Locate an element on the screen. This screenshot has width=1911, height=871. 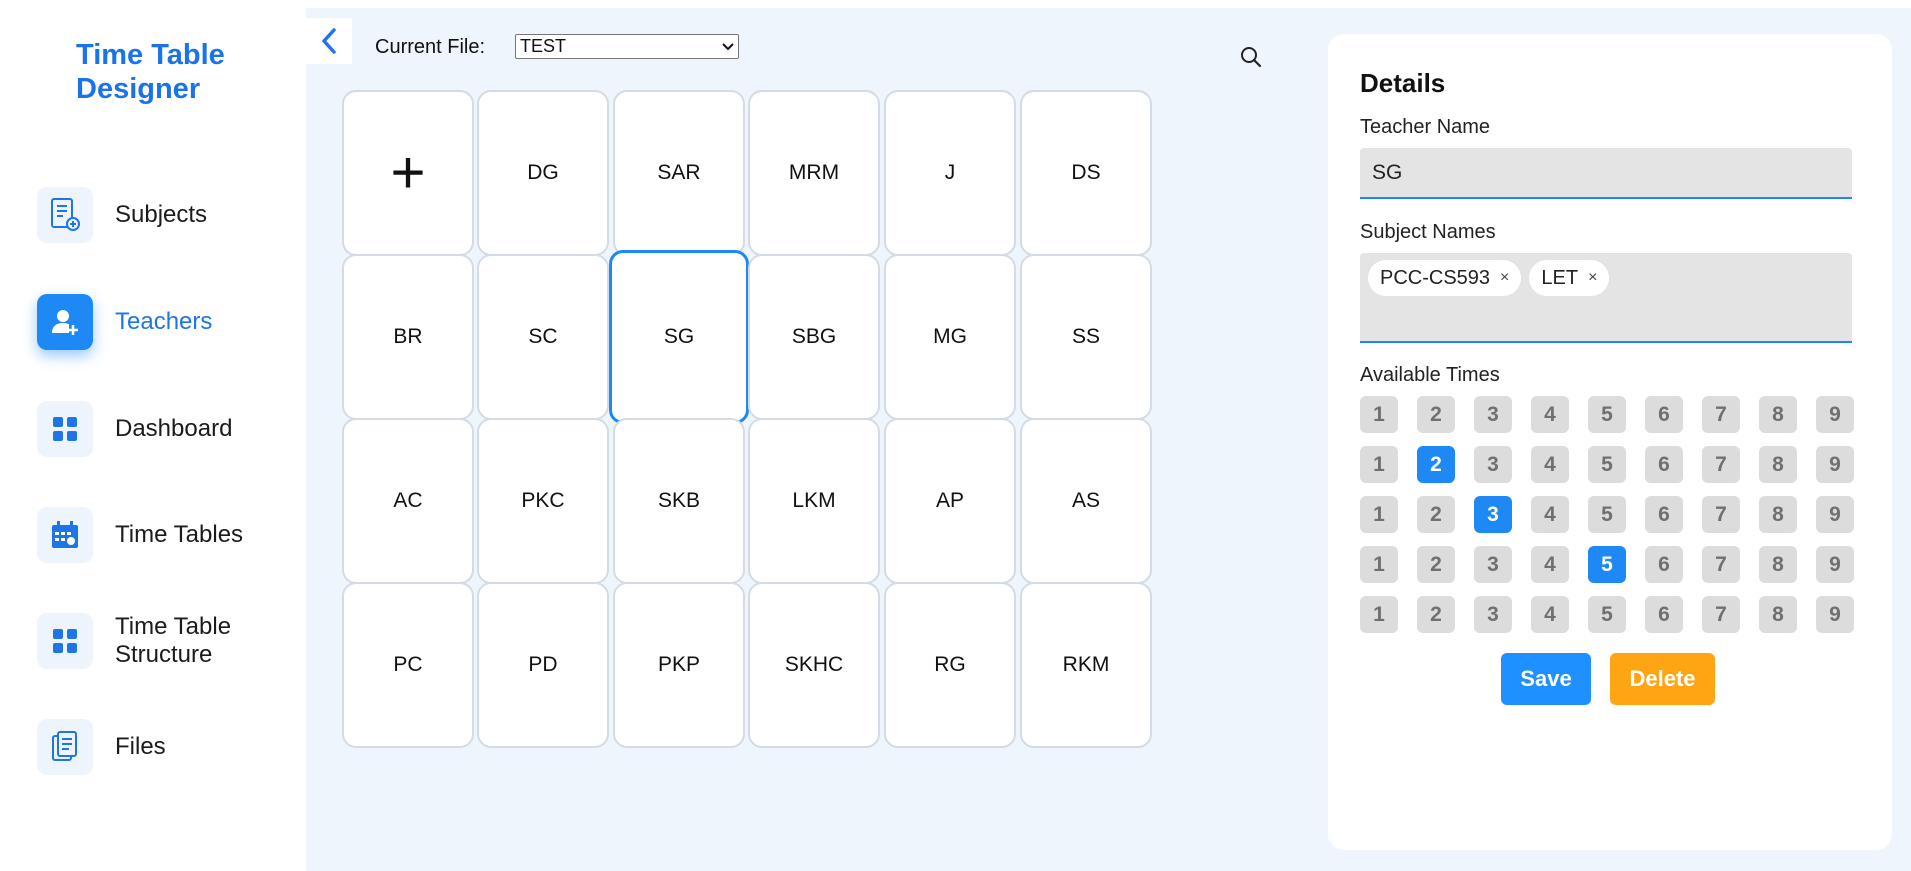
teacher-card-label: AP is located at coordinates (949, 500).